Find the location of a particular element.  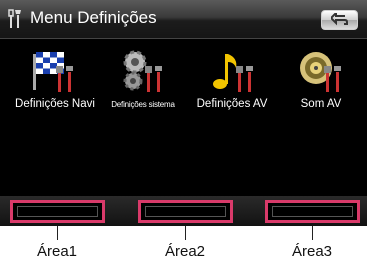

area1-highlight is located at coordinates (57, 211).